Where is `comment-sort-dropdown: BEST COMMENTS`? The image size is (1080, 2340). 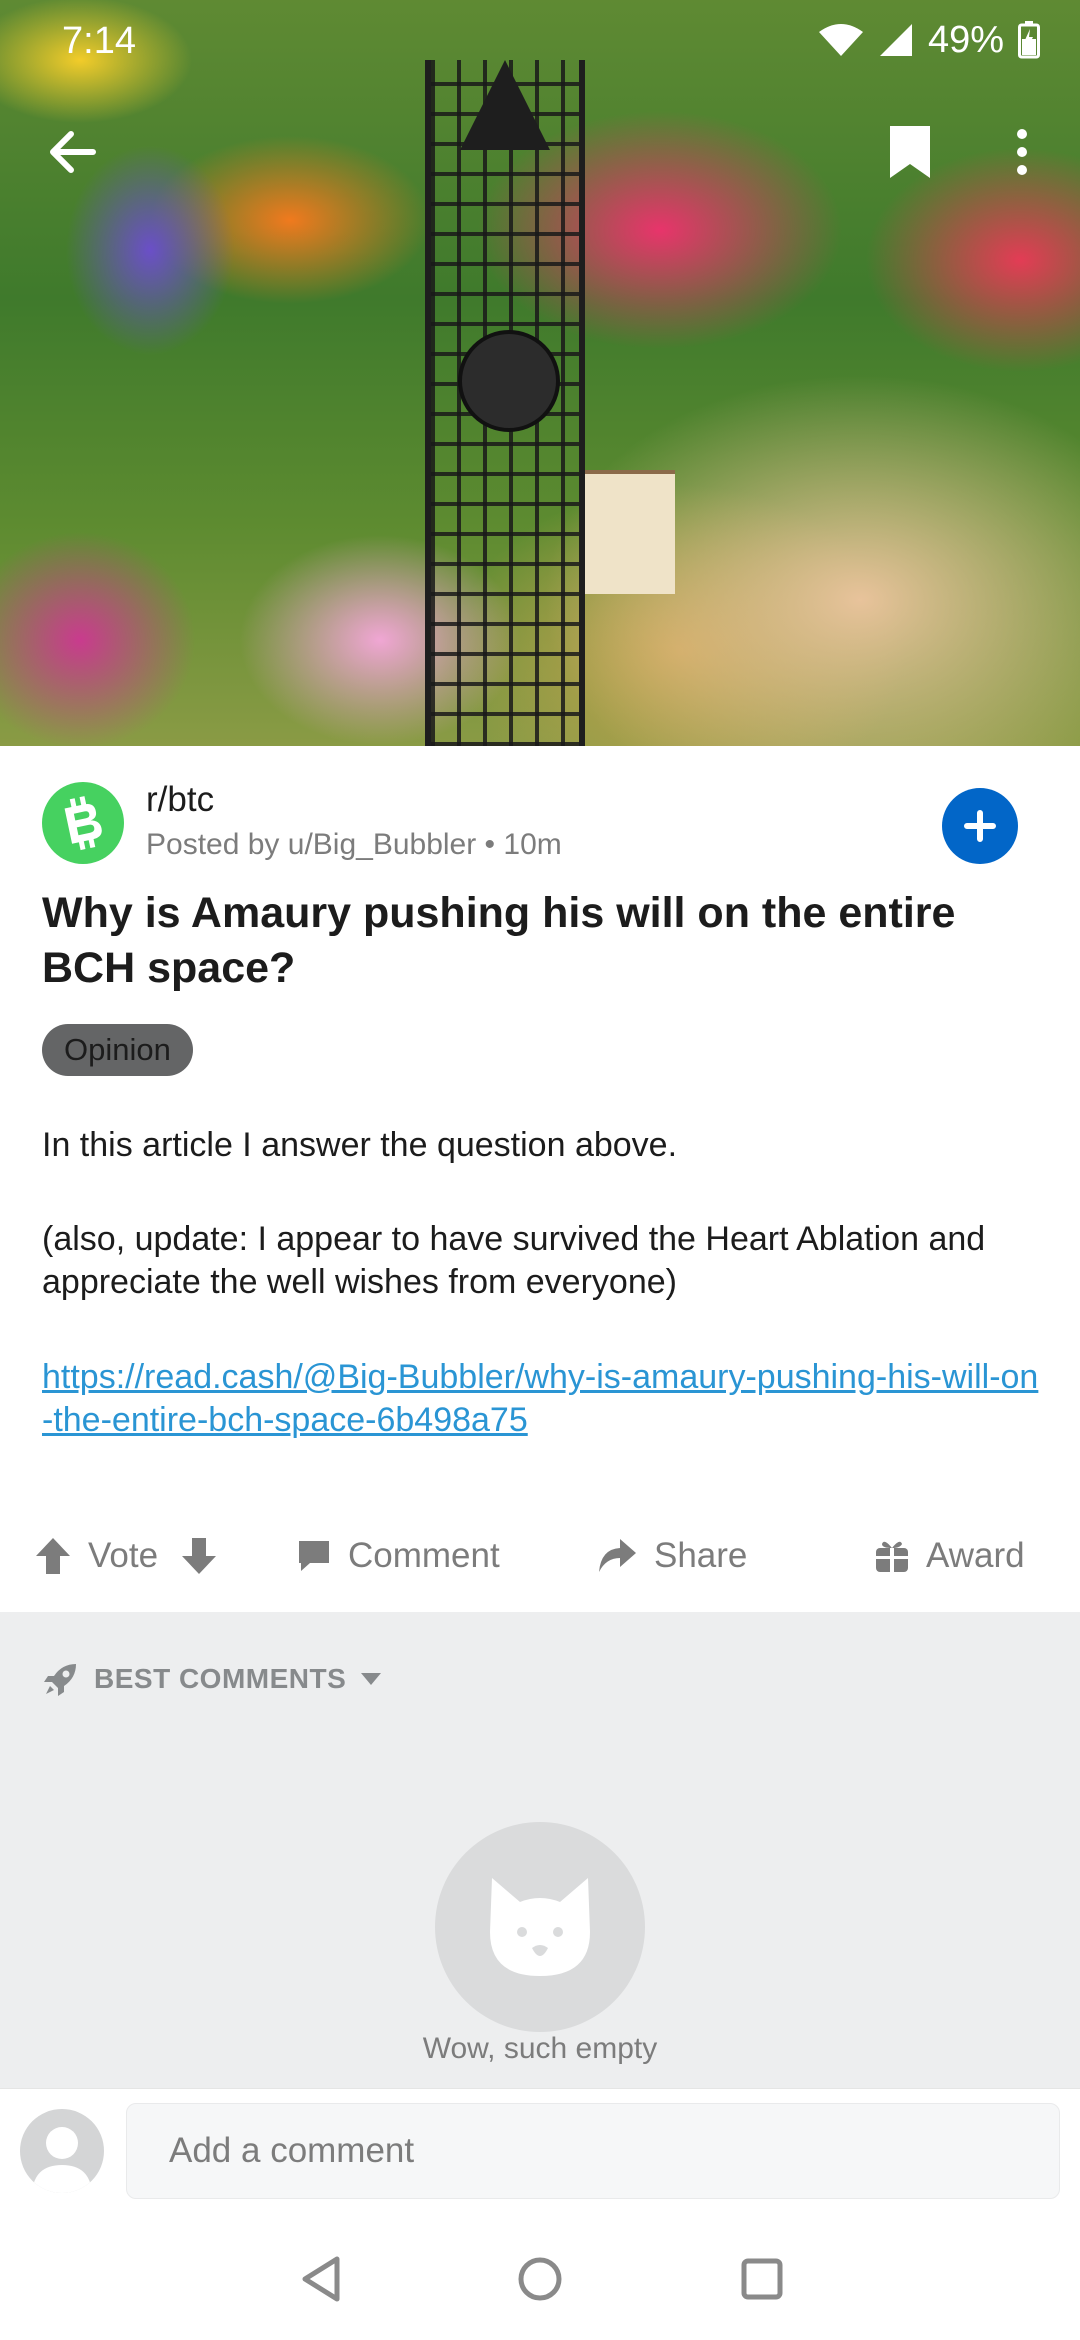
comment-sort-dropdown: BEST COMMENTS is located at coordinates (212, 1679).